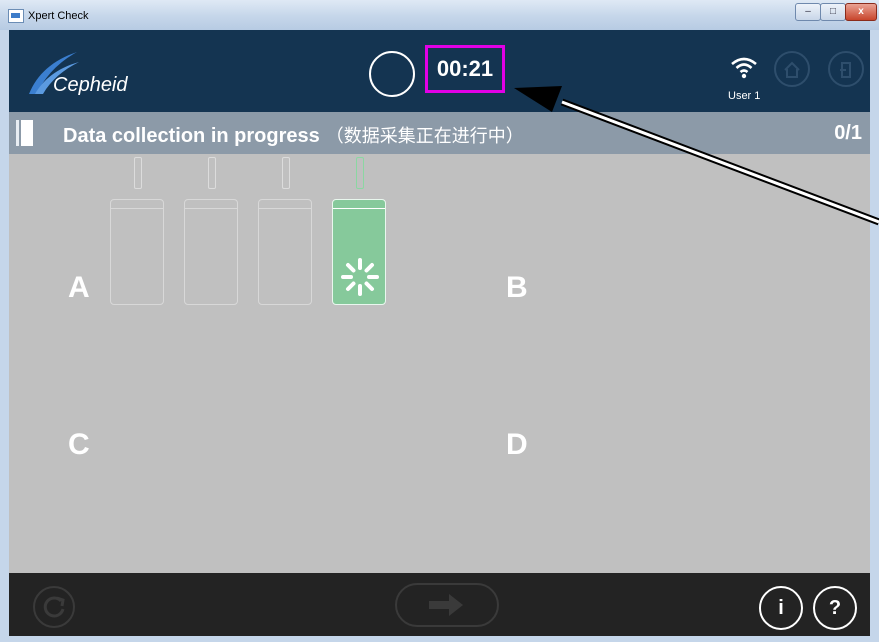 Image resolution: width=879 pixels, height=642 pixels. I want to click on annotation-arrow, so click(696, 156).